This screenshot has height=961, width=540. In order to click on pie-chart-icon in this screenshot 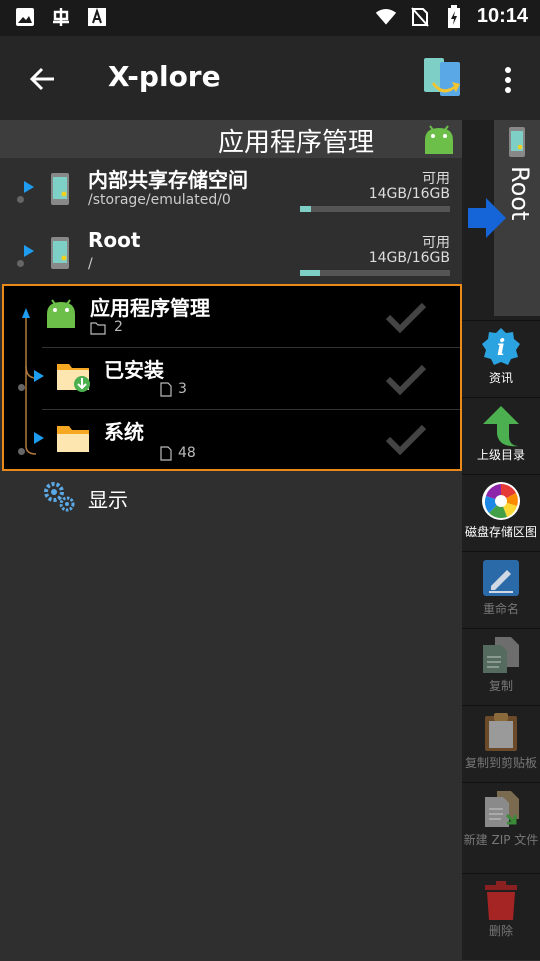, I will do `click(501, 501)`.